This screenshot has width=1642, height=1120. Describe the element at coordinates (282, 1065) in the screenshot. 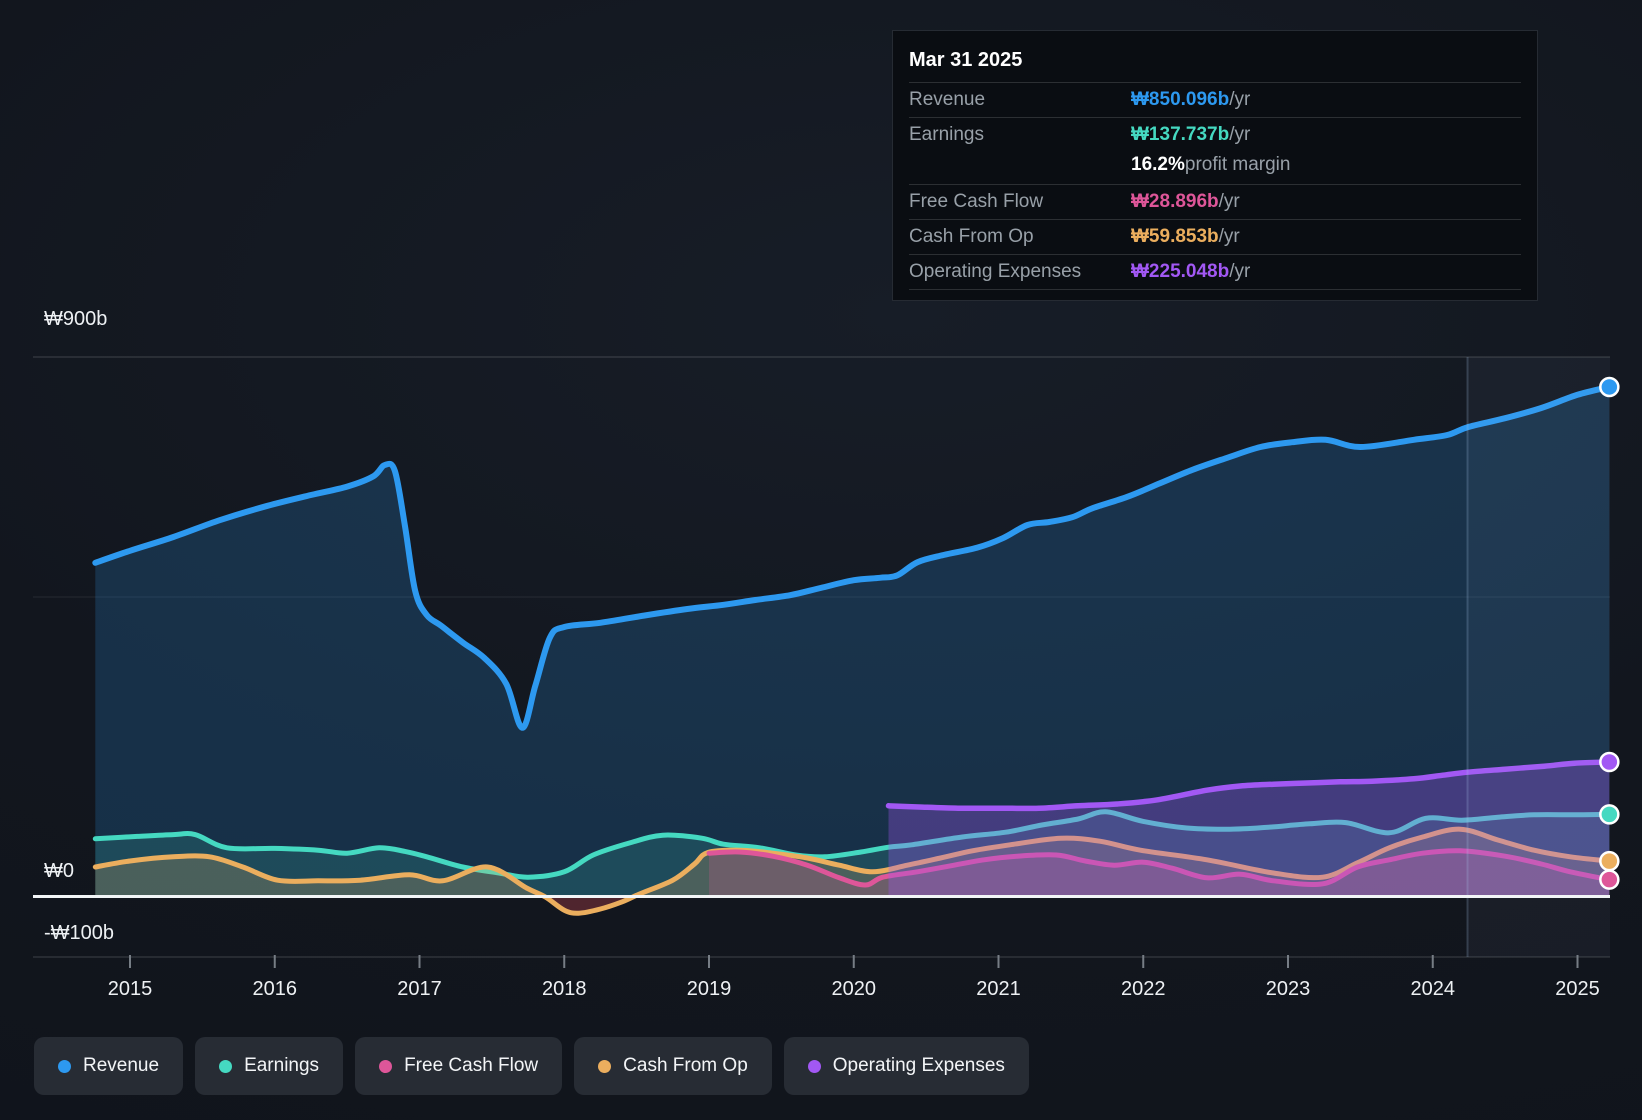

I see `legend-label-earnings: Earnings` at that location.